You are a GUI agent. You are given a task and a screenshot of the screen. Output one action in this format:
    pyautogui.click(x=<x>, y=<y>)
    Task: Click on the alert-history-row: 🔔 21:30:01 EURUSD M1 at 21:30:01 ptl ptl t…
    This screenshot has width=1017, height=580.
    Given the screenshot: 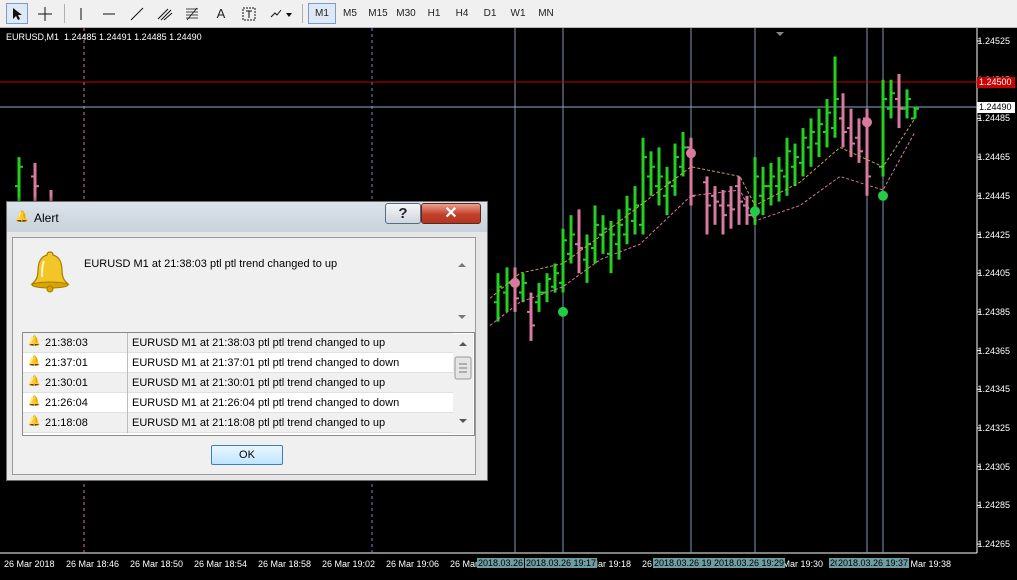 What is the action you would take?
    pyautogui.click(x=238, y=383)
    